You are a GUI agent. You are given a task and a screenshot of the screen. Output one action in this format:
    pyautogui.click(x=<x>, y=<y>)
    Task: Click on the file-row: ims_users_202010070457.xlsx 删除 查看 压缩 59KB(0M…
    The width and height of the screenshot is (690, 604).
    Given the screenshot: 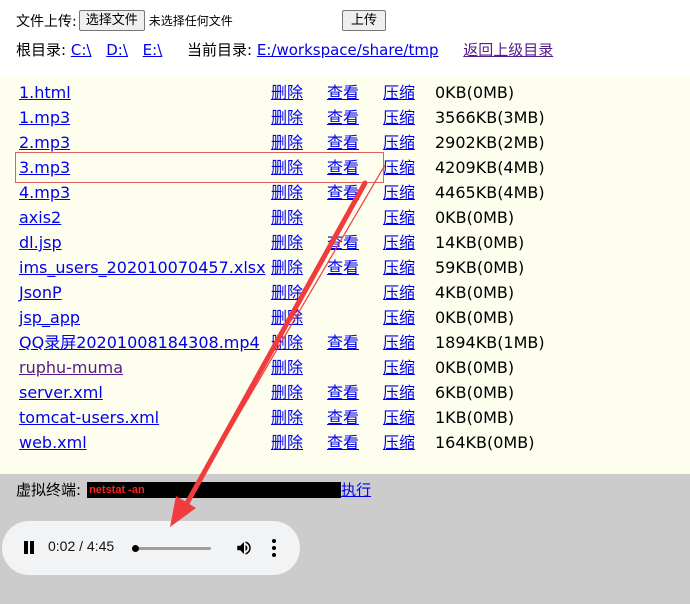 What is the action you would take?
    pyautogui.click(x=345, y=267)
    